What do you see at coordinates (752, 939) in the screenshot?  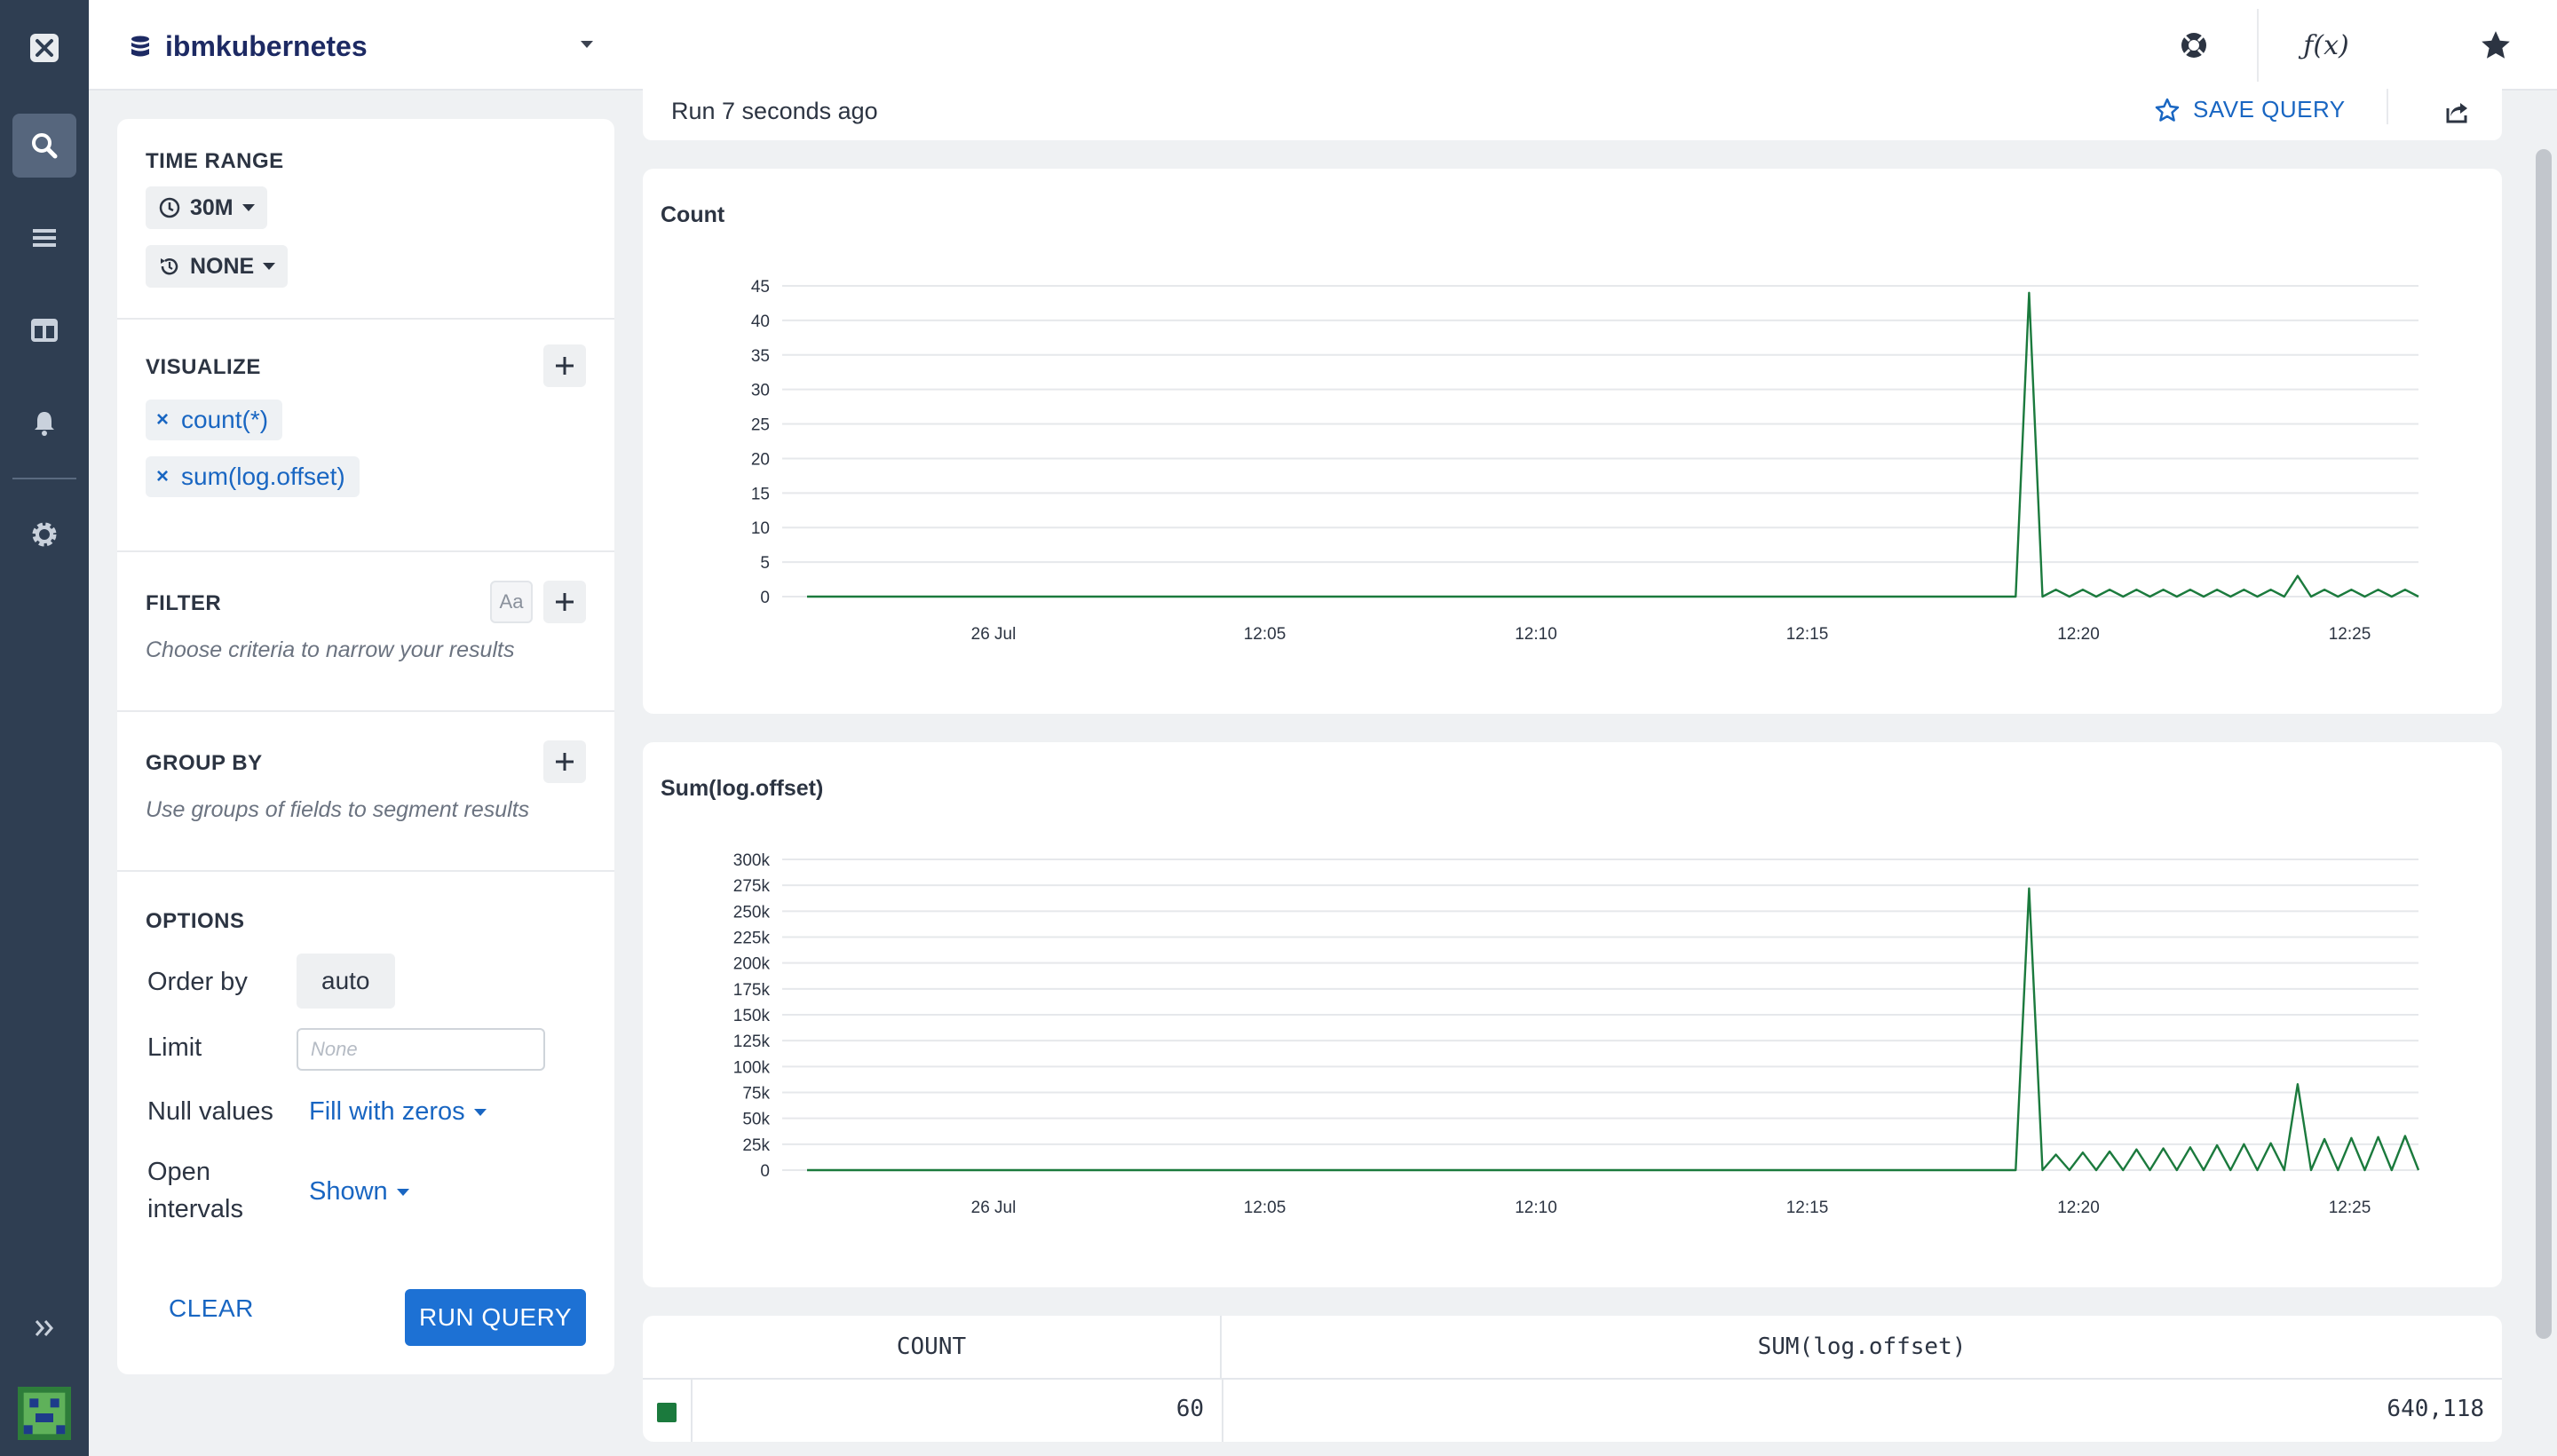 I see `y-tick-label: 225k` at bounding box center [752, 939].